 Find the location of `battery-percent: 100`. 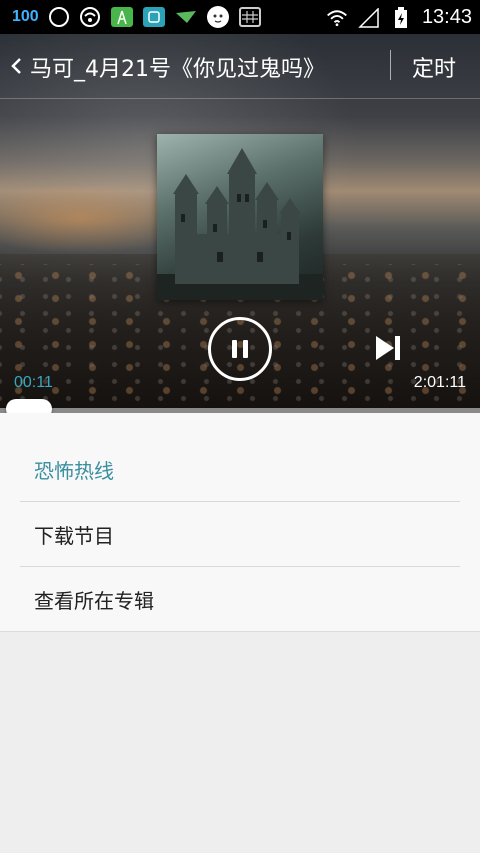

battery-percent: 100 is located at coordinates (25, 16).